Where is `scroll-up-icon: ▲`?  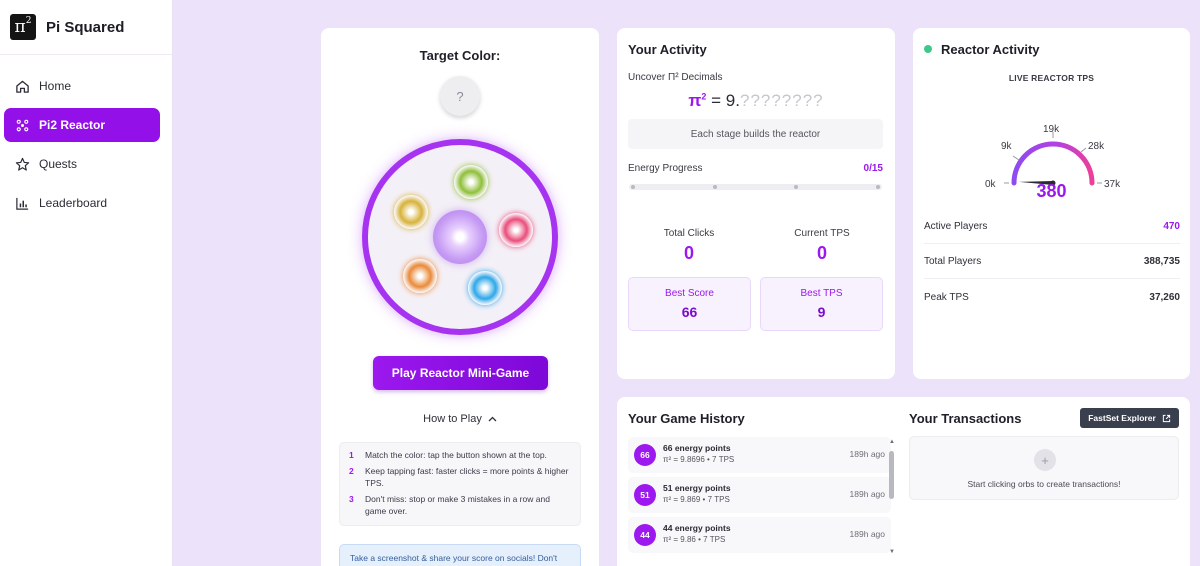
scroll-up-icon: ▲ is located at coordinates (892, 442).